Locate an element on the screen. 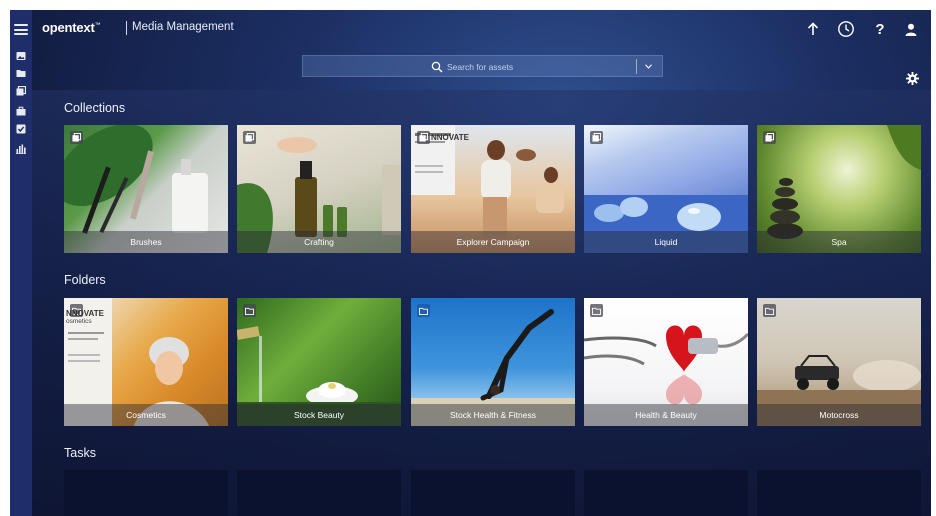  hamburger-menu-icon is located at coordinates (21, 29).